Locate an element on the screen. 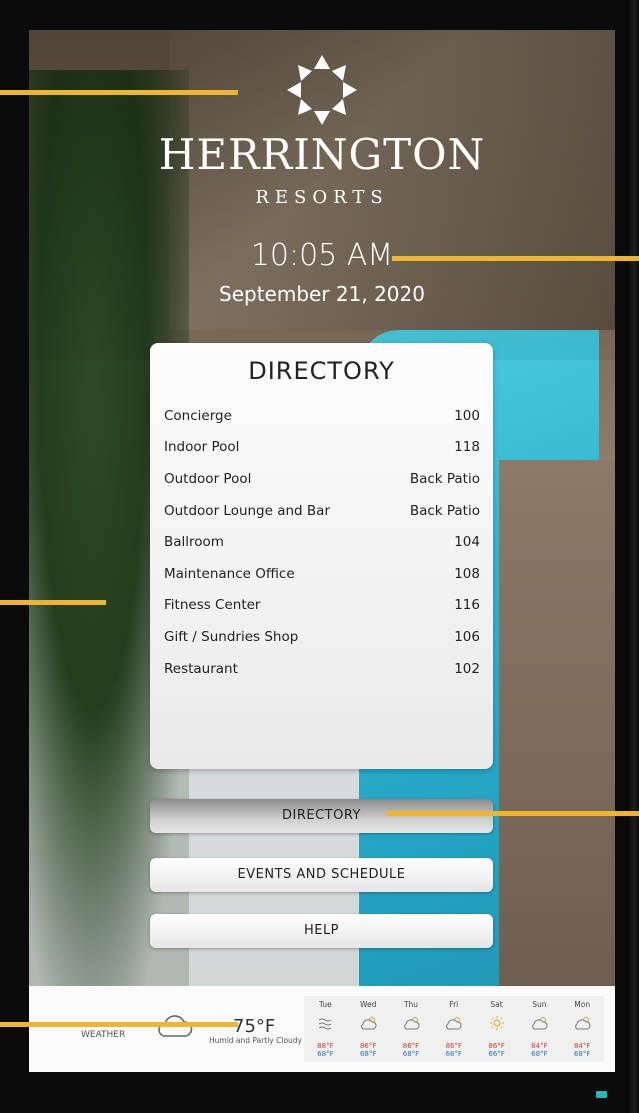 Image resolution: width=639 pixels, height=1113 pixels. directory-button: DIRECTORY is located at coordinates (321, 816).